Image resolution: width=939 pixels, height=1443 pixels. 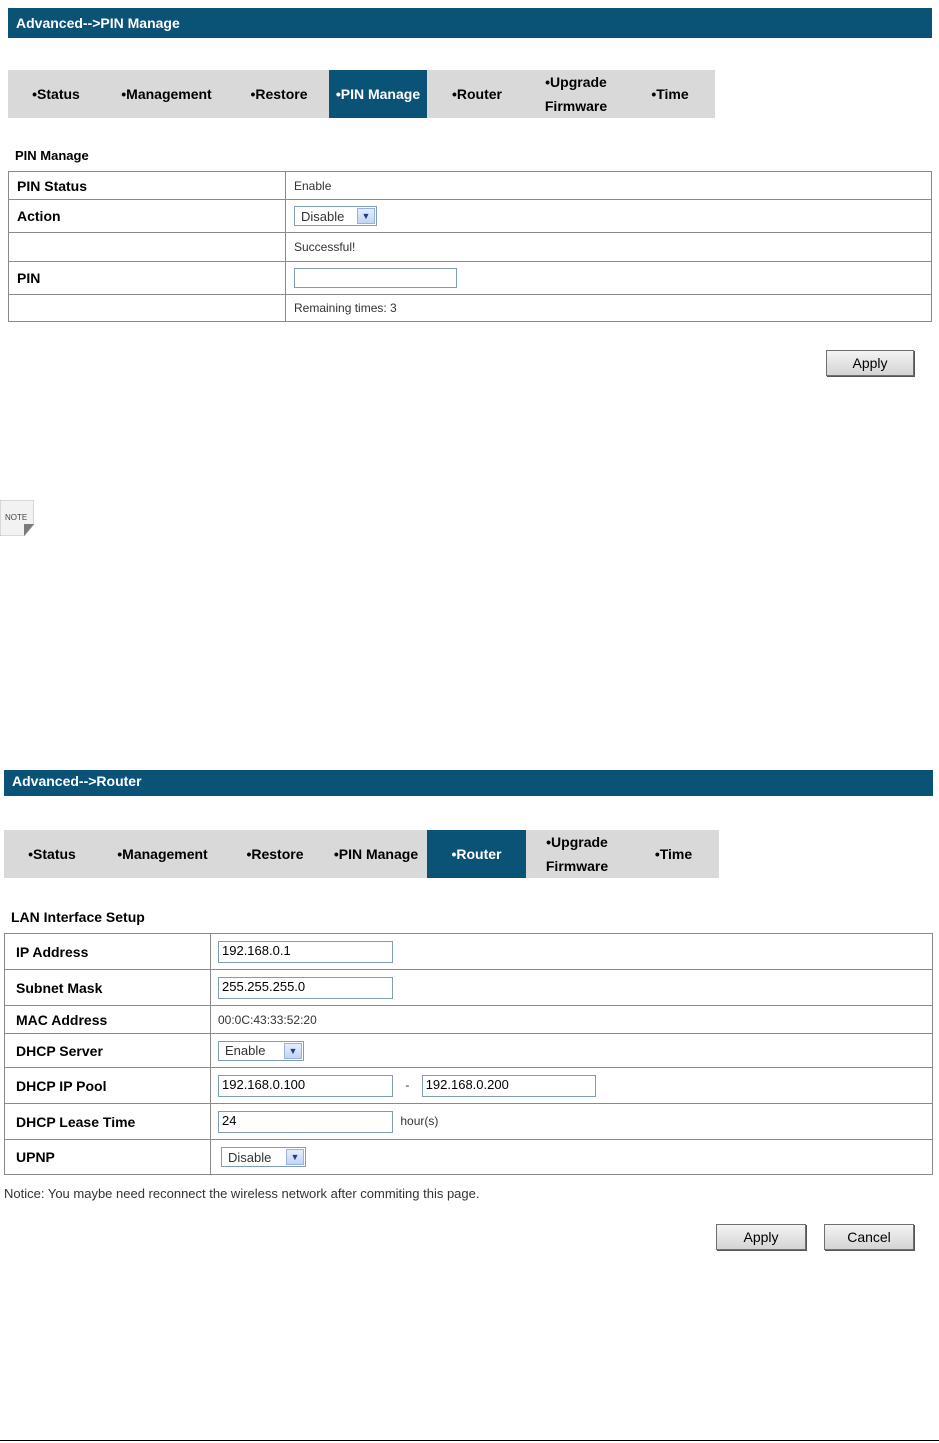 I want to click on dhcp-server-select: Enable ▼, so click(x=261, y=1050).